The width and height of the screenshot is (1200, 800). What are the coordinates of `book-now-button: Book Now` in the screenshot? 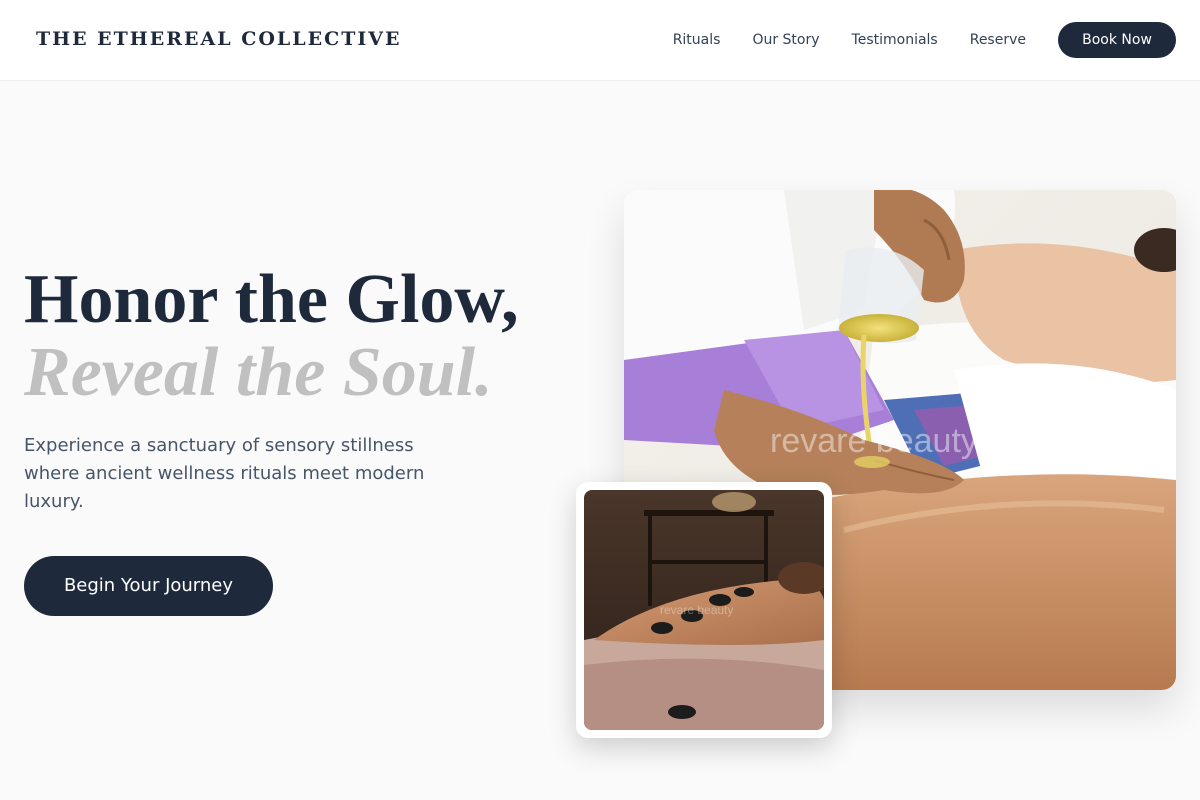 It's located at (1117, 40).